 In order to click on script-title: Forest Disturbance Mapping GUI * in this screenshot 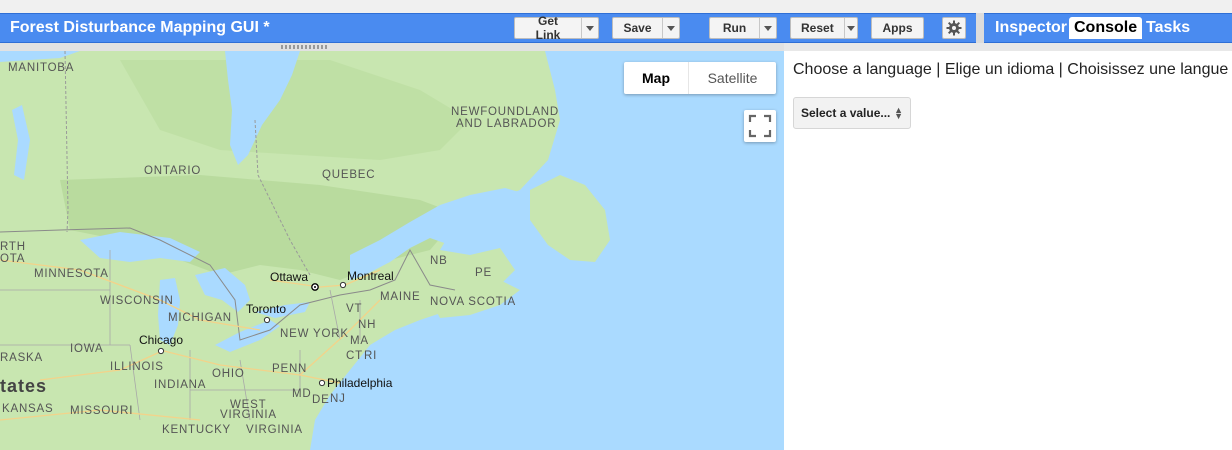, I will do `click(140, 27)`.